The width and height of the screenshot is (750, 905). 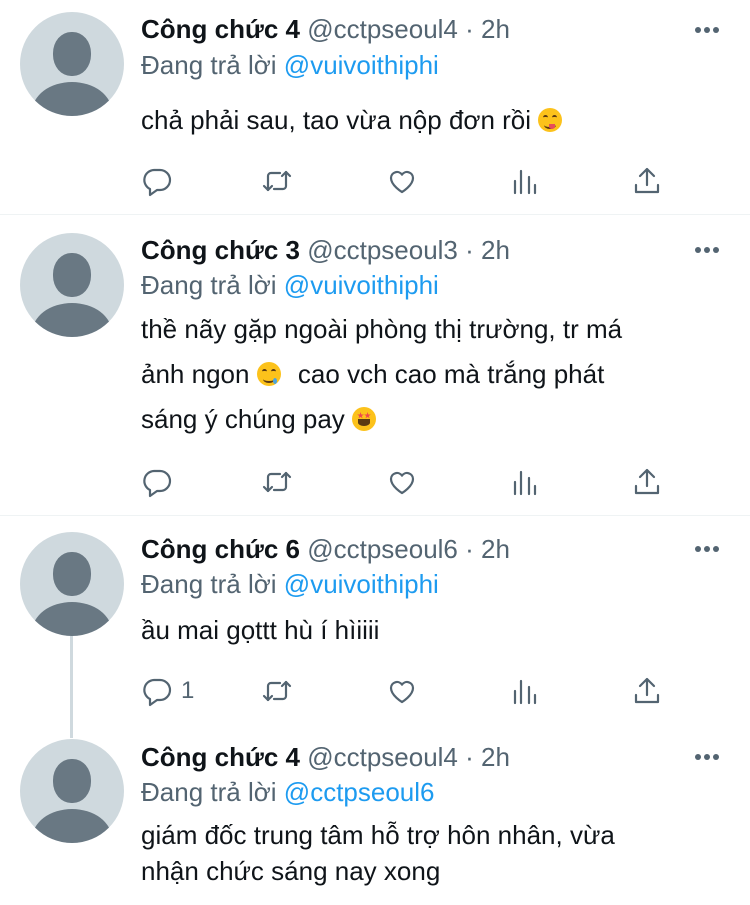 I want to click on tweet-text-fragment: cao vch cao mà trắng phát, so click(x=451, y=374).